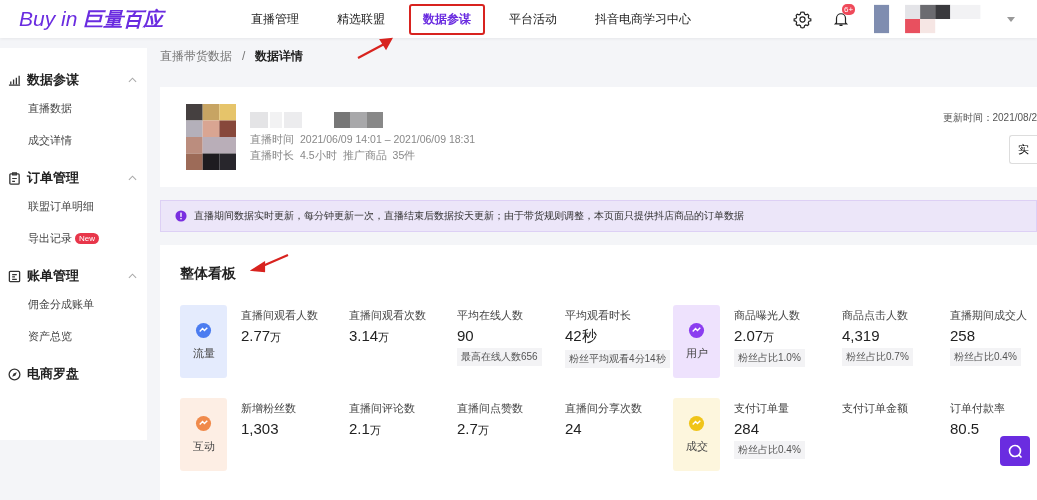  I want to click on nav-tab: 数据参谋, so click(447, 19).